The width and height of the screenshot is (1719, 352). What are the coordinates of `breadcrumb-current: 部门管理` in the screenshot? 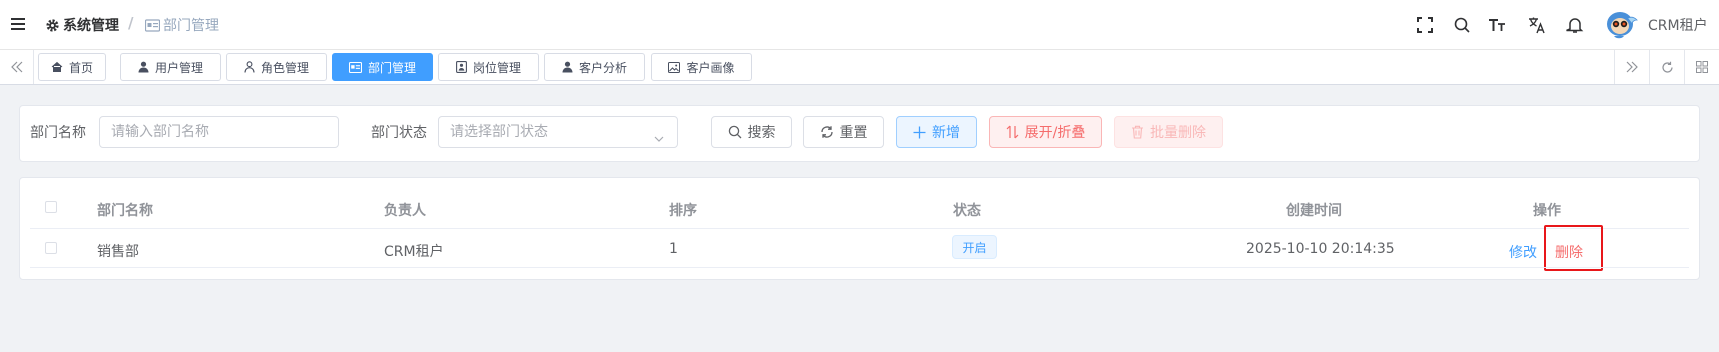 It's located at (182, 25).